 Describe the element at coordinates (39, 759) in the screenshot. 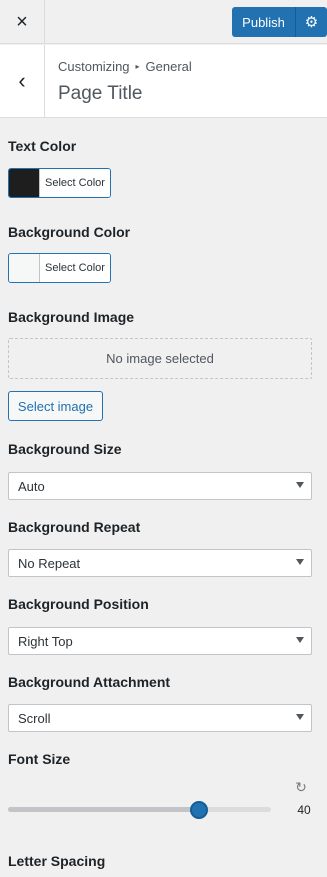

I see `font-size-label: Font Size` at that location.